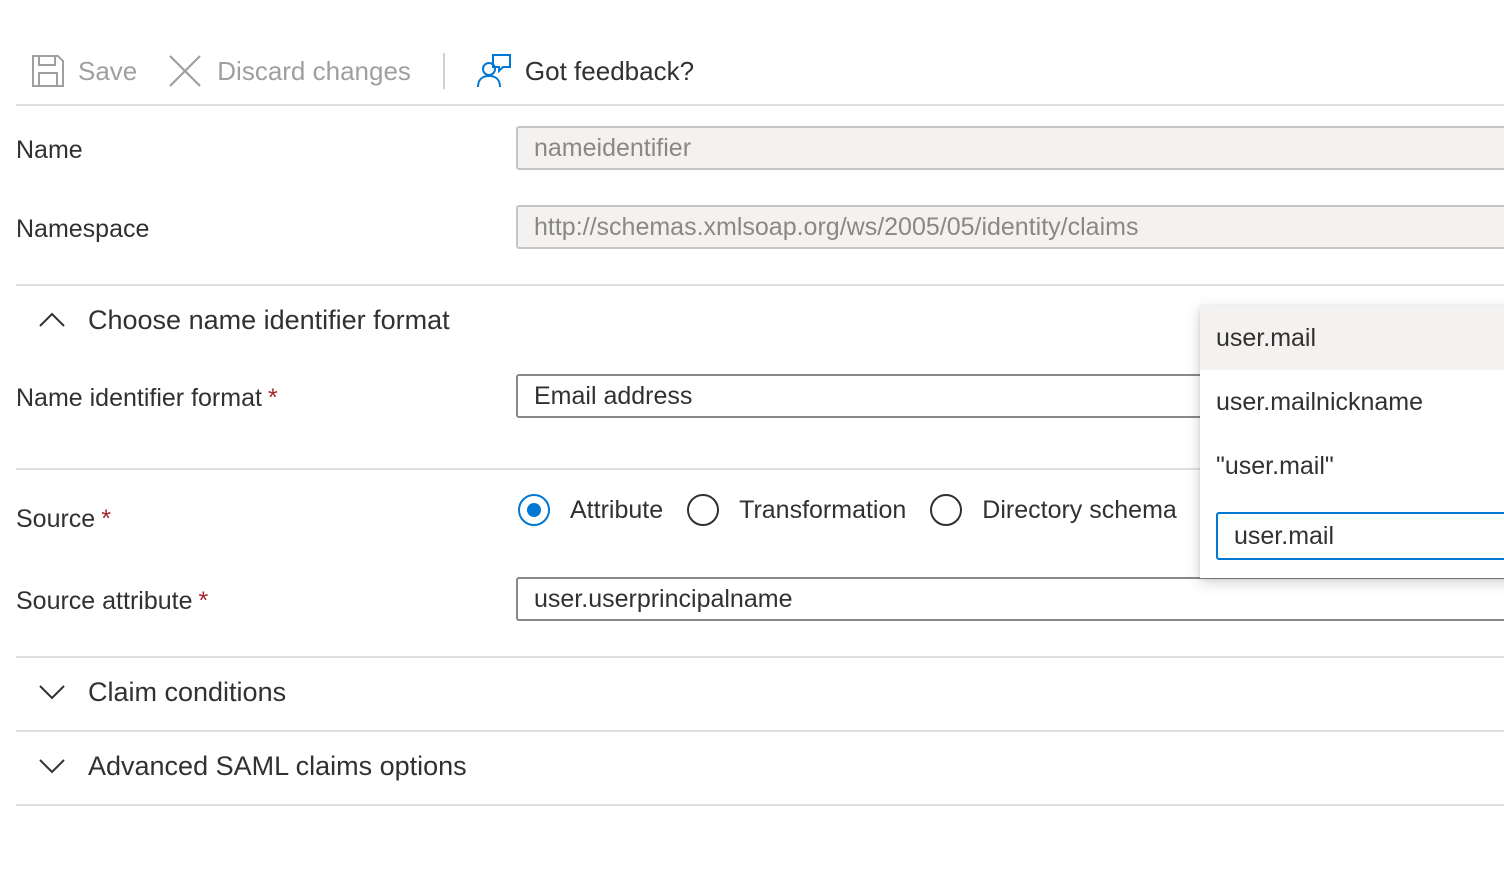  What do you see at coordinates (443, 71) in the screenshot?
I see `toolbar-divider` at bounding box center [443, 71].